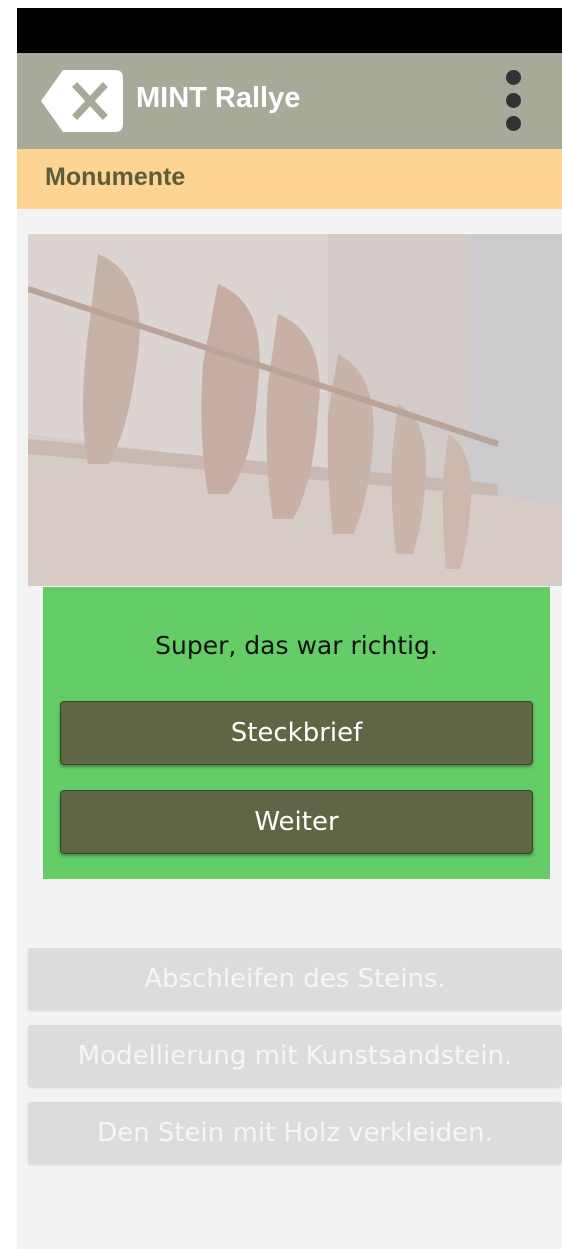 The width and height of the screenshot is (562, 1249). What do you see at coordinates (295, 979) in the screenshot?
I see `answer-option: Abschleifen des Steins.` at bounding box center [295, 979].